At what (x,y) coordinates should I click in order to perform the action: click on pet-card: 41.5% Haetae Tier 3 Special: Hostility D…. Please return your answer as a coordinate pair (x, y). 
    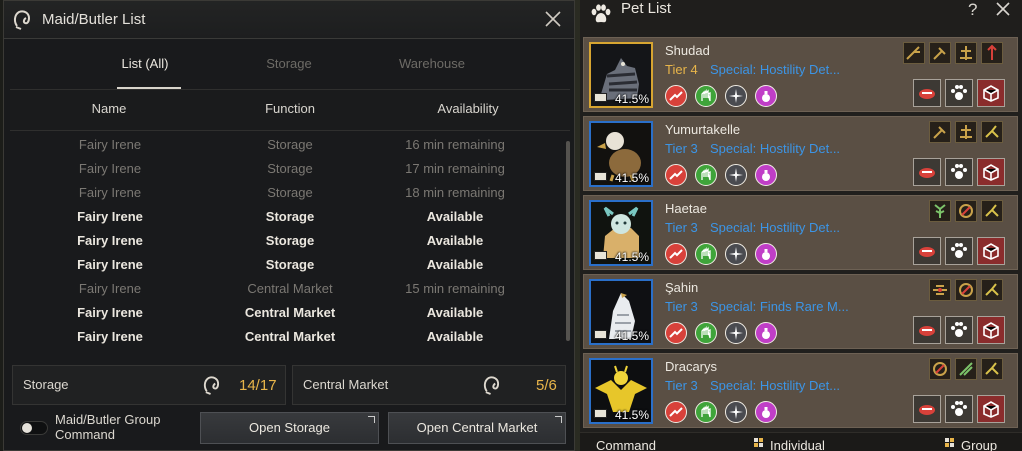
    Looking at the image, I should click on (800, 232).